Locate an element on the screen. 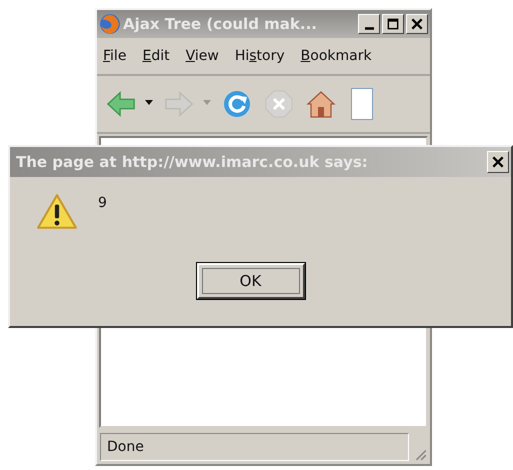 Image resolution: width=513 pixels, height=470 pixels. menu-item: View is located at coordinates (202, 56).